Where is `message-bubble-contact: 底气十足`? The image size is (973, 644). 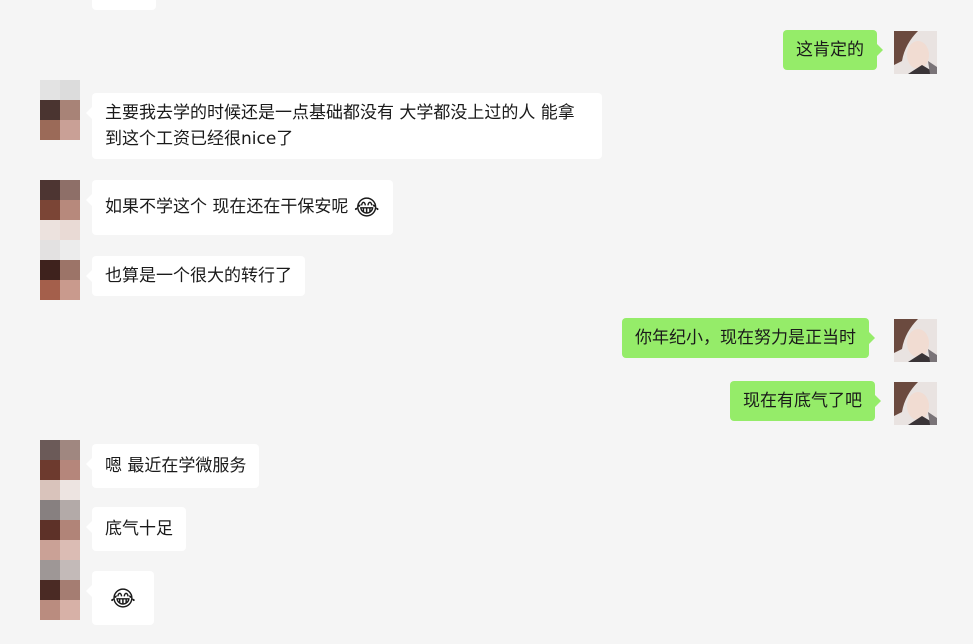
message-bubble-contact: 底气十足 is located at coordinates (136, 529).